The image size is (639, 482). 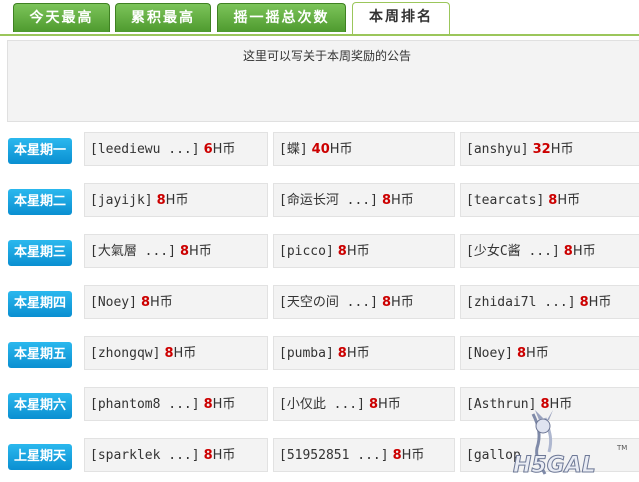 I want to click on coin-amount: 6, so click(x=208, y=149).